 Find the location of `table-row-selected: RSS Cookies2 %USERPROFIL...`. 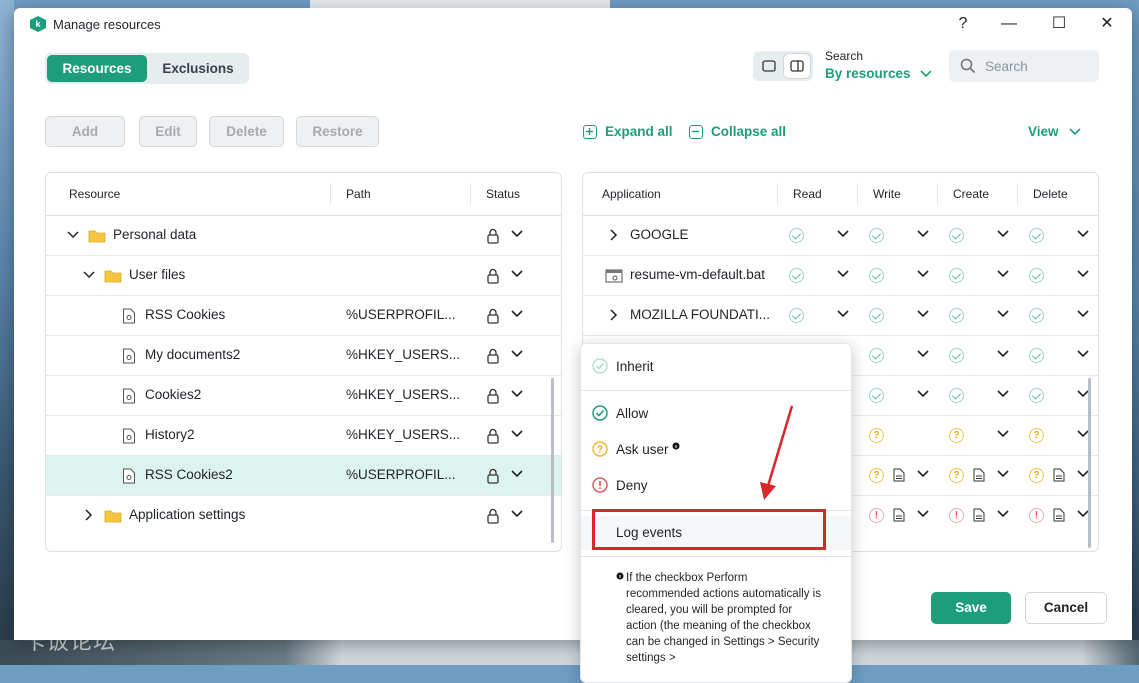

table-row-selected: RSS Cookies2 %USERPROFIL... is located at coordinates (303, 476).